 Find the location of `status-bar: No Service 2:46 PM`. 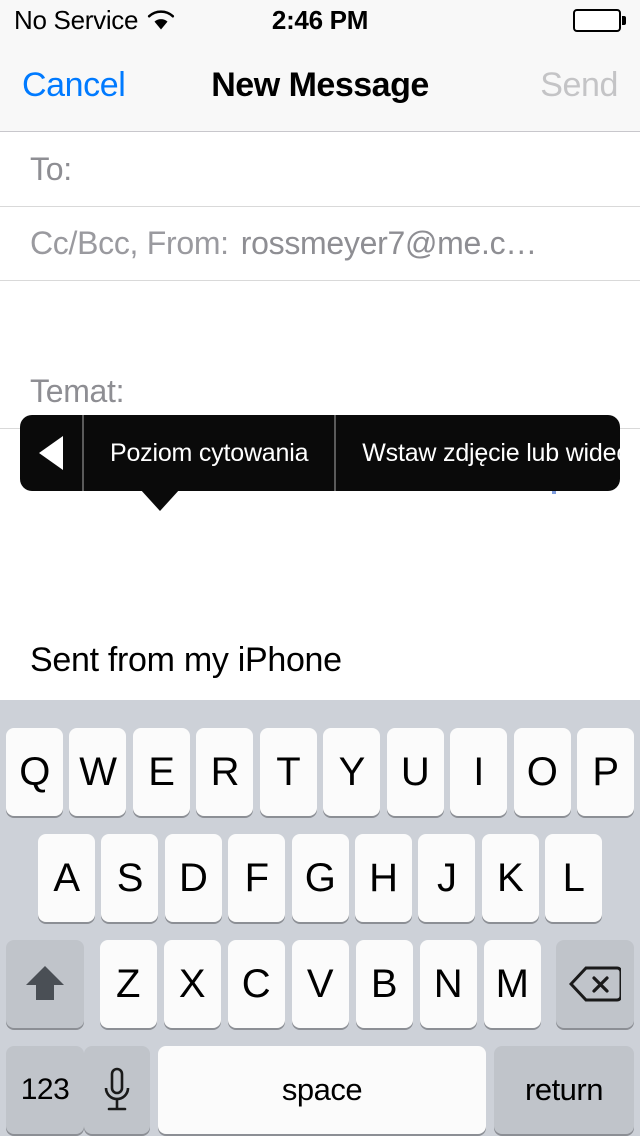

status-bar: No Service 2:46 PM is located at coordinates (320, 20).